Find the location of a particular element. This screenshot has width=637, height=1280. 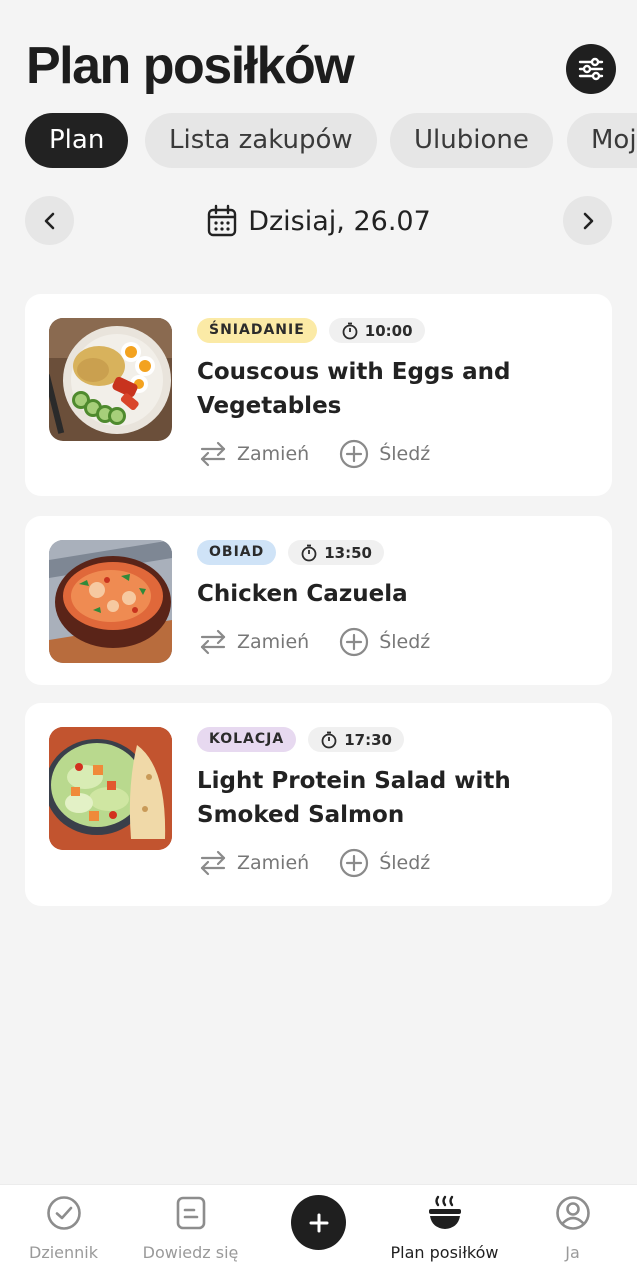

meal-badges: OBIAD 13:50 is located at coordinates (290, 553).